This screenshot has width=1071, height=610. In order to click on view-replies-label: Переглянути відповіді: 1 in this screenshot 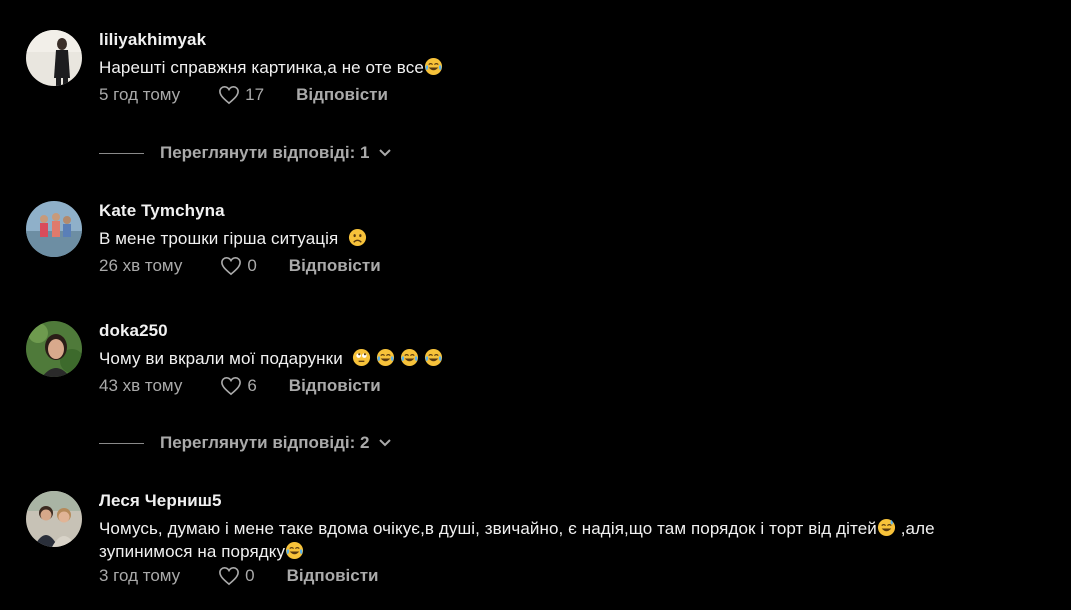, I will do `click(265, 152)`.